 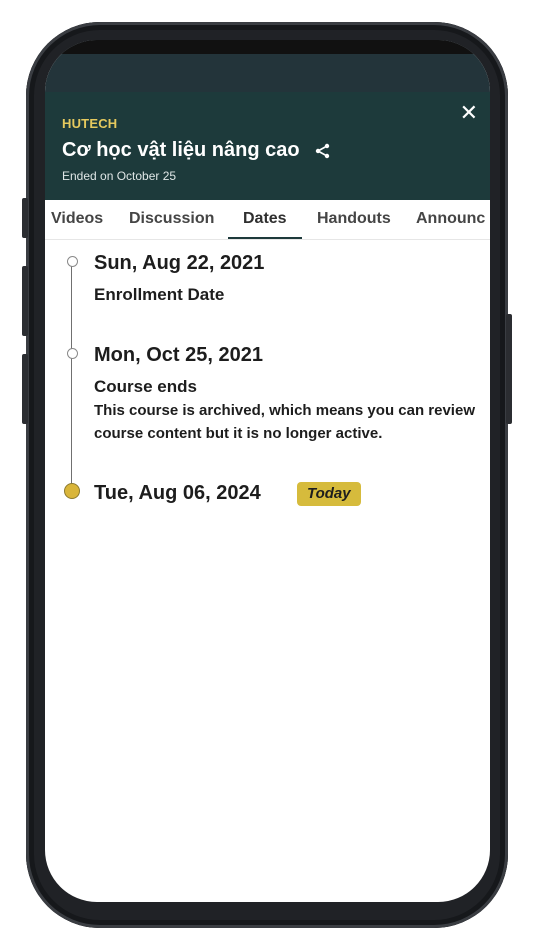 What do you see at coordinates (25, 218) in the screenshot?
I see `phone-side-button` at bounding box center [25, 218].